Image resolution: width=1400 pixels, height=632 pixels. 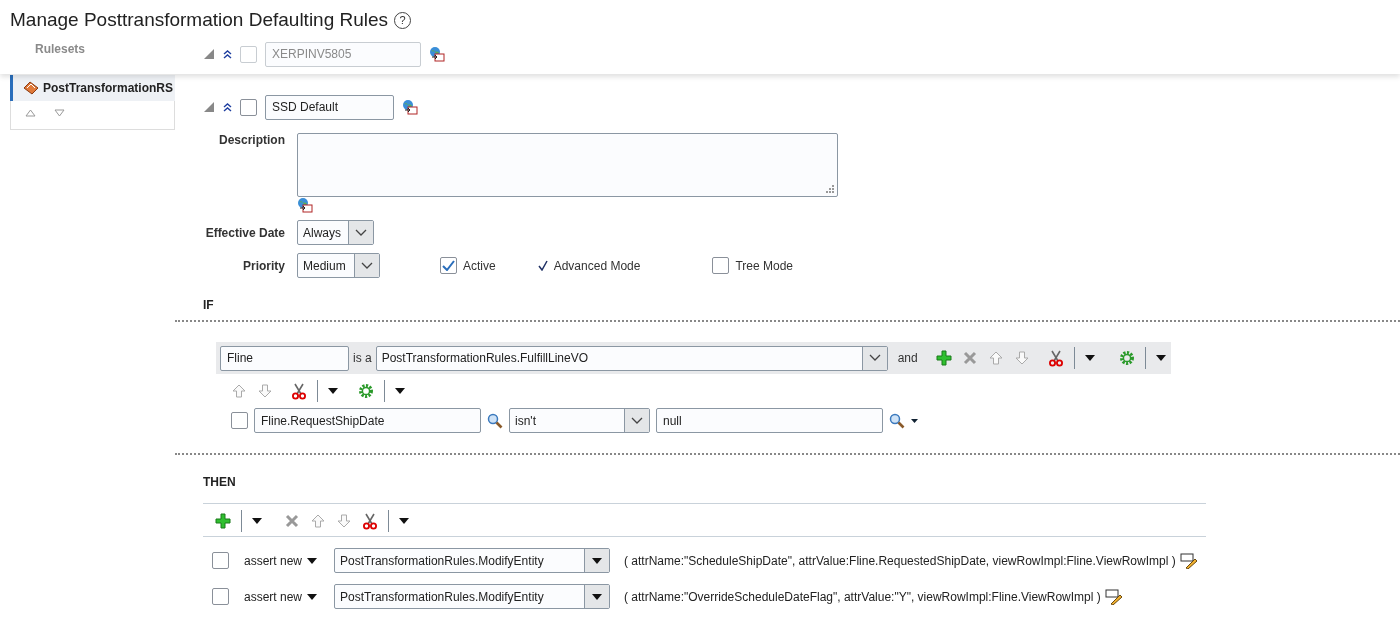 What do you see at coordinates (862, 596) in the screenshot?
I see `arguments-text: ( attrName:"OverrideScheduleDateFlag", attrValue:"Y", viewRowImpl:Fline.ViewRowImpl )` at bounding box center [862, 596].